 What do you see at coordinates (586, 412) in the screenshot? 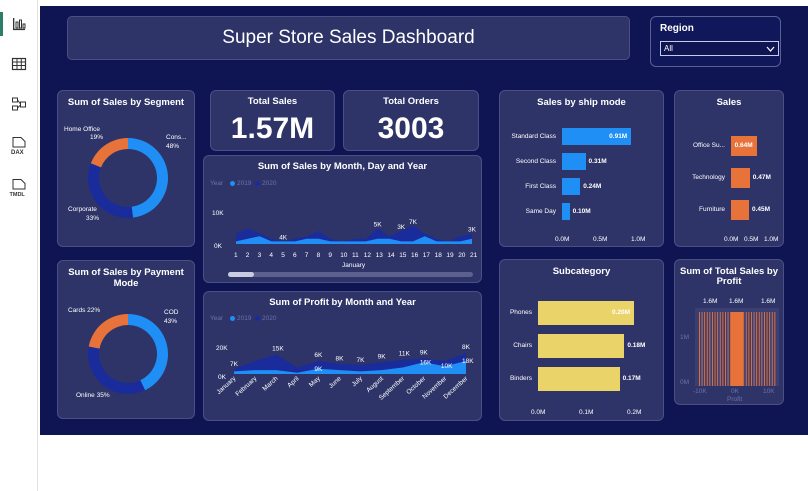
I see `bar-axis-tick: 0.1M` at bounding box center [586, 412].